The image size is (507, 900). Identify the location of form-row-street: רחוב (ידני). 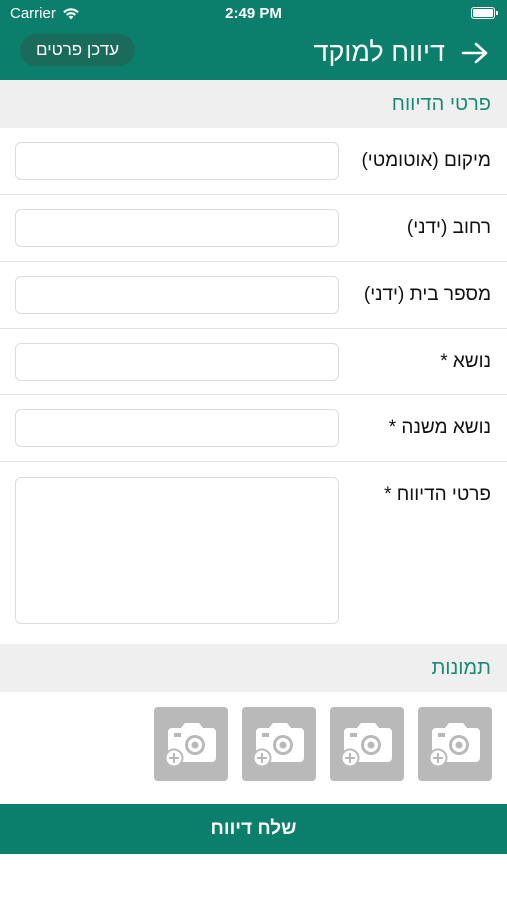
(253, 228).